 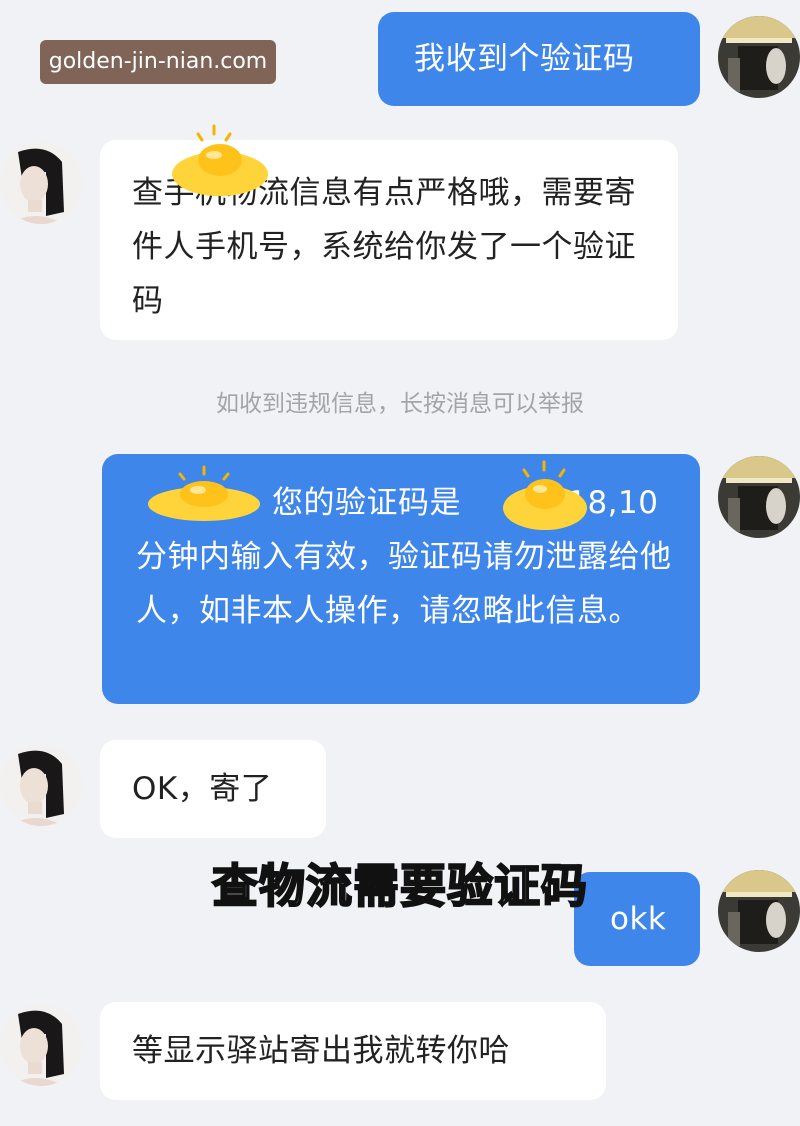 I want to click on message-bubble-theirs: OK，寄了, so click(x=213, y=789).